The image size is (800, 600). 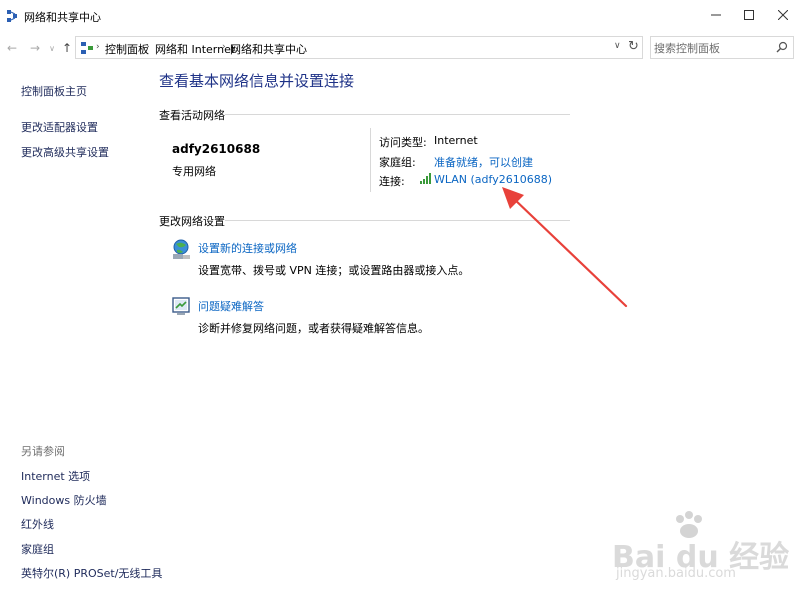 What do you see at coordinates (425, 178) in the screenshot?
I see `wifi-signal-icon` at bounding box center [425, 178].